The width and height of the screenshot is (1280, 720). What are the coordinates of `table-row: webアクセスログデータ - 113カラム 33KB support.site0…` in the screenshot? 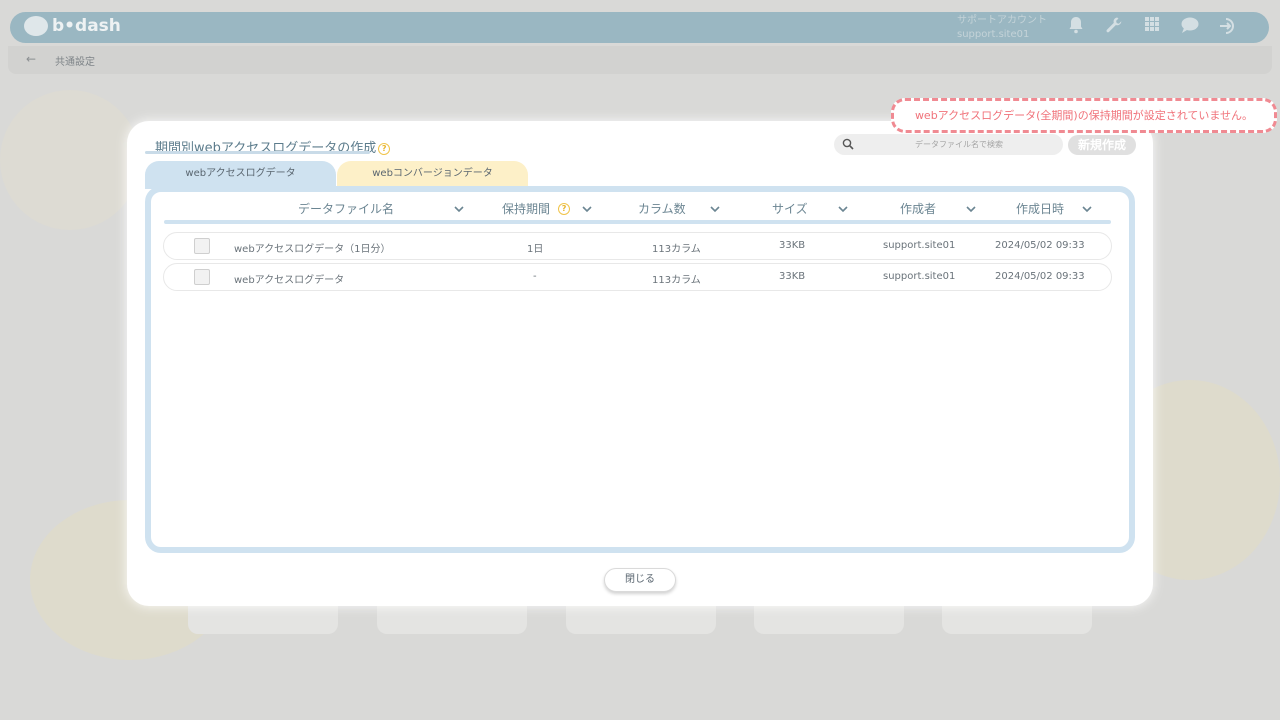 It's located at (637, 277).